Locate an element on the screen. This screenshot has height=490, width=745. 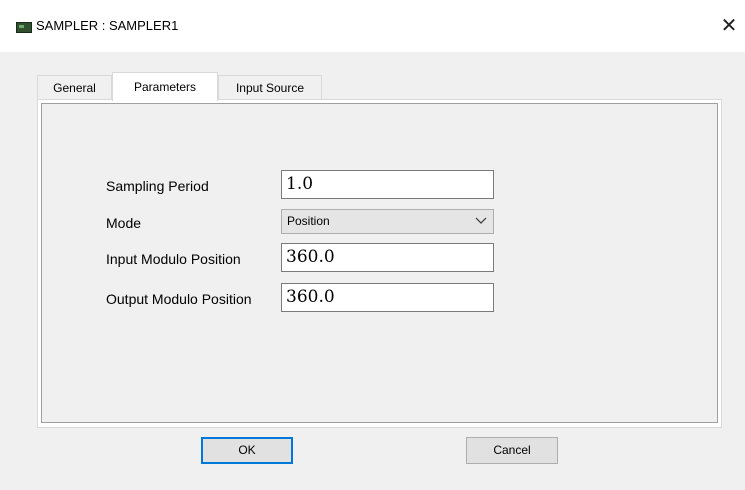
tab-general: General is located at coordinates (74, 87).